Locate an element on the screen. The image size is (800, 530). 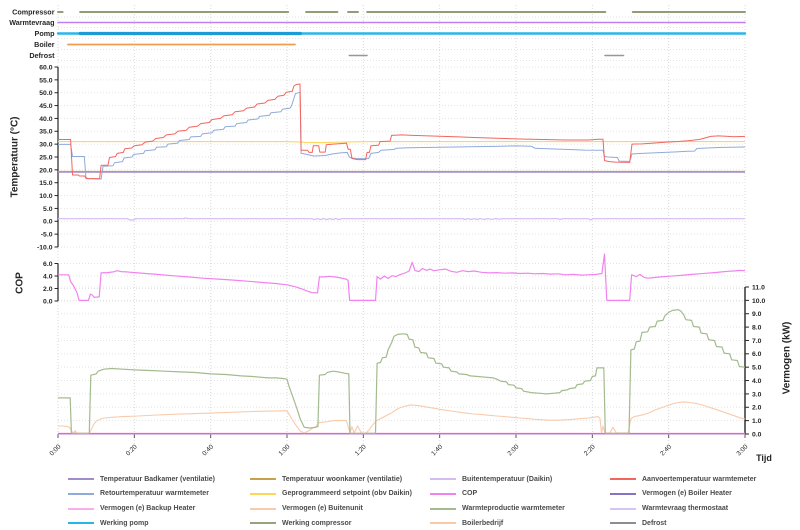
time-tick-label: 3:00 is located at coordinates (743, 450).